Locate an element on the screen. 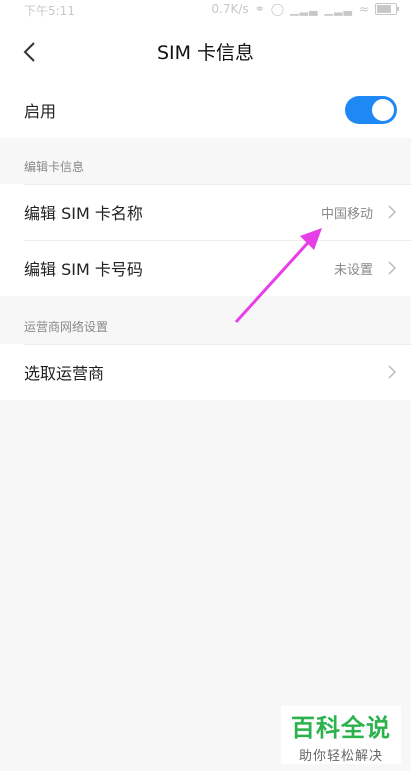 The width and height of the screenshot is (411, 771). select-carrier-label: 选取运营商 is located at coordinates (64, 373).